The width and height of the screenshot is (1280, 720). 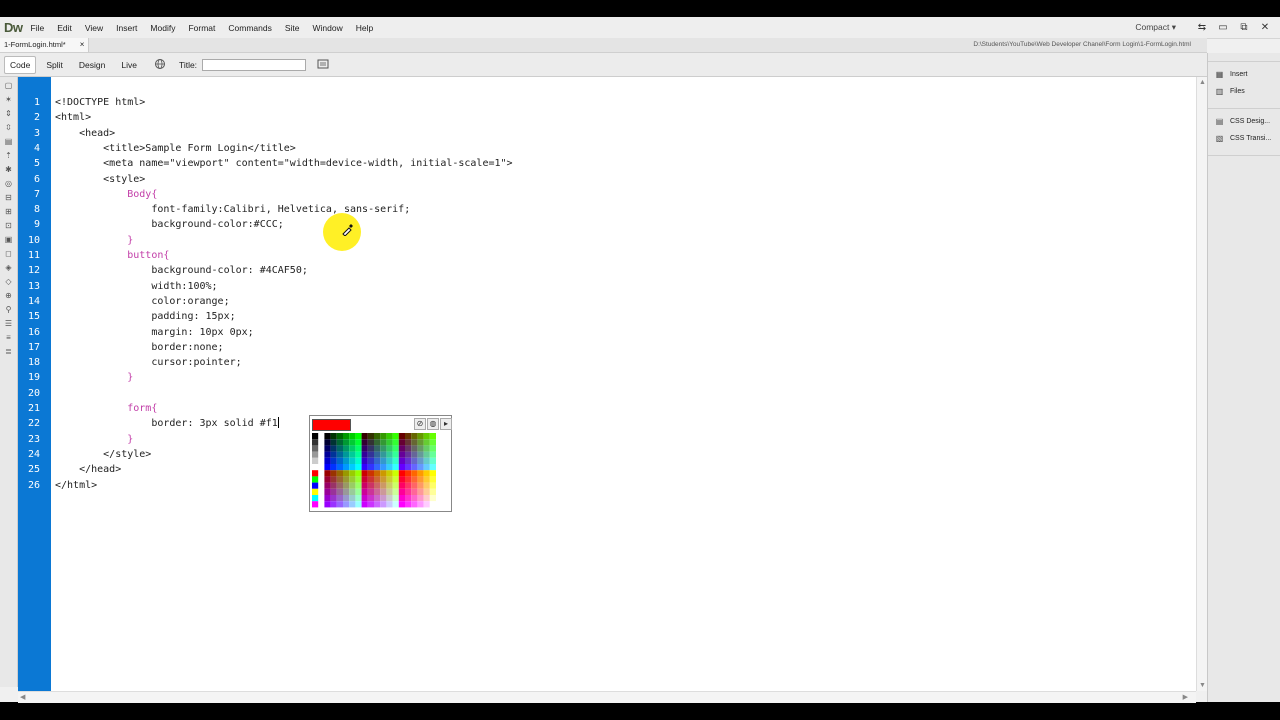 What do you see at coordinates (8, 85) in the screenshot?
I see `open-documents-icon: ▢` at bounding box center [8, 85].